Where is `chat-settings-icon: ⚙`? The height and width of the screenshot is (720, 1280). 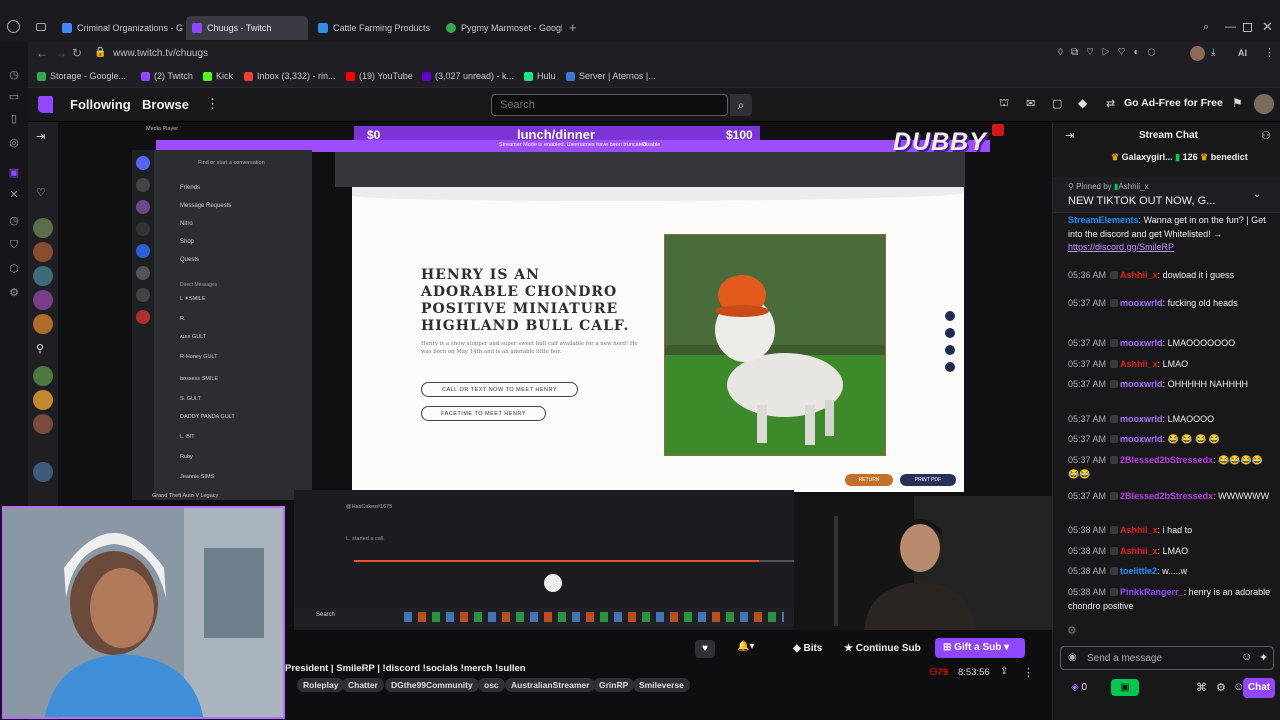
chat-settings-icon: ⚙ is located at coordinates (1221, 687).